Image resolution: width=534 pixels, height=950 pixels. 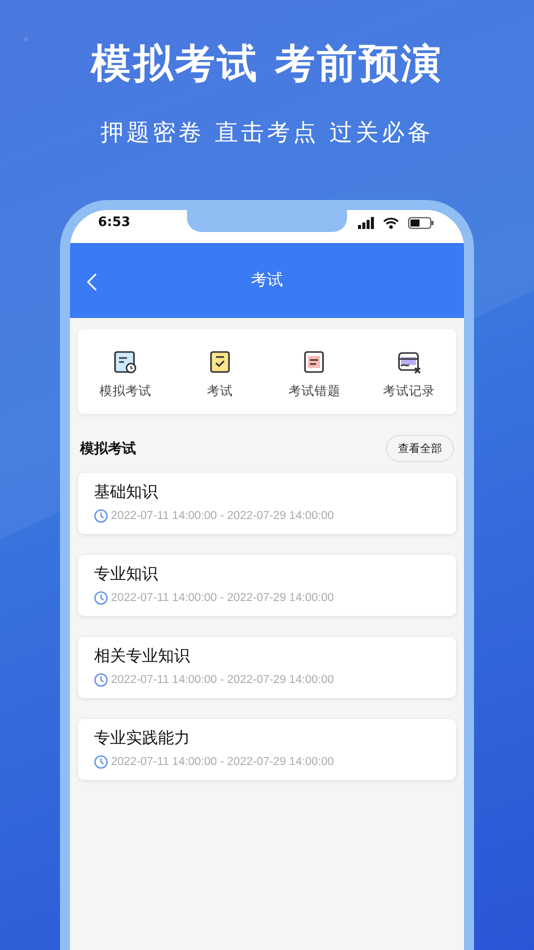 I want to click on exam-card: 相关专业知识 2022-07-11 14:00:00 - 2022-07-29 14:00:00, so click(x=267, y=667).